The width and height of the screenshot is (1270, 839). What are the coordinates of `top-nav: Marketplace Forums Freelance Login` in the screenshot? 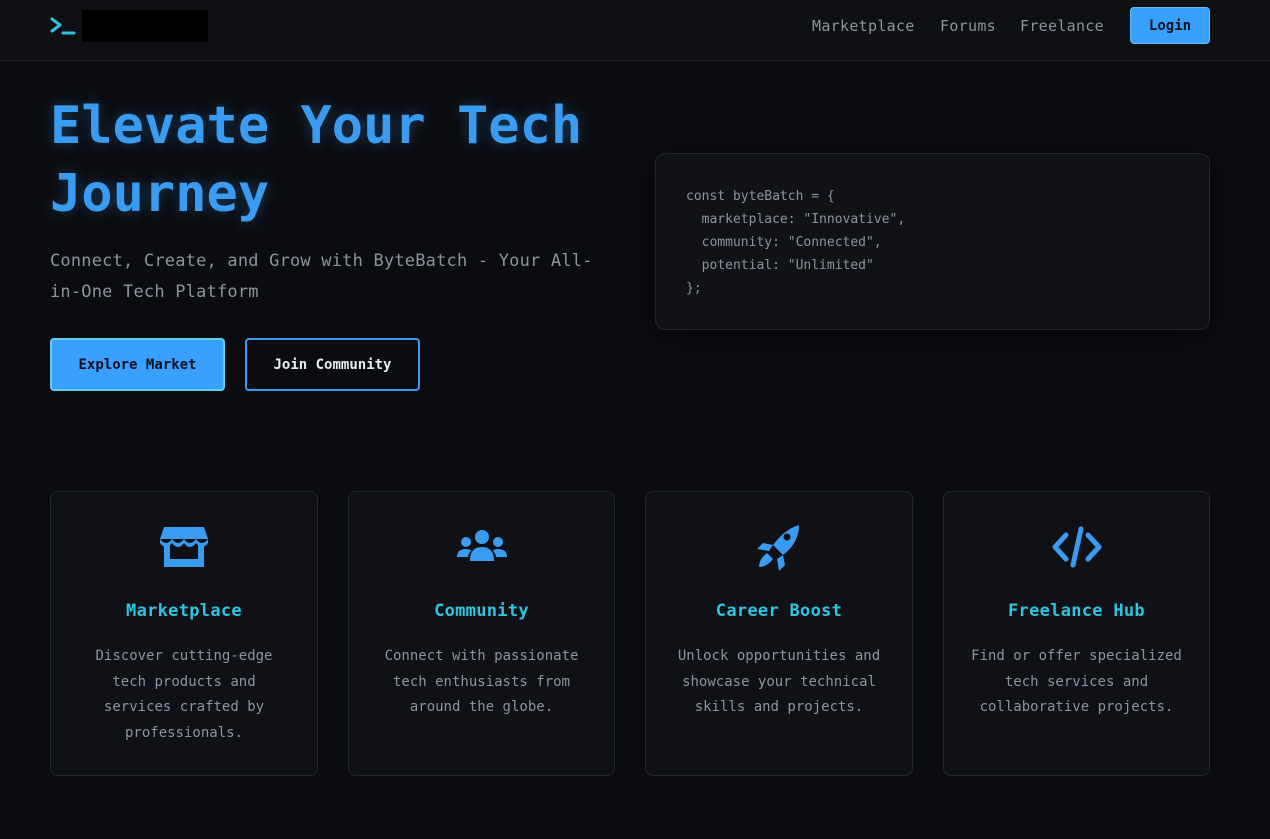 It's located at (635, 30).